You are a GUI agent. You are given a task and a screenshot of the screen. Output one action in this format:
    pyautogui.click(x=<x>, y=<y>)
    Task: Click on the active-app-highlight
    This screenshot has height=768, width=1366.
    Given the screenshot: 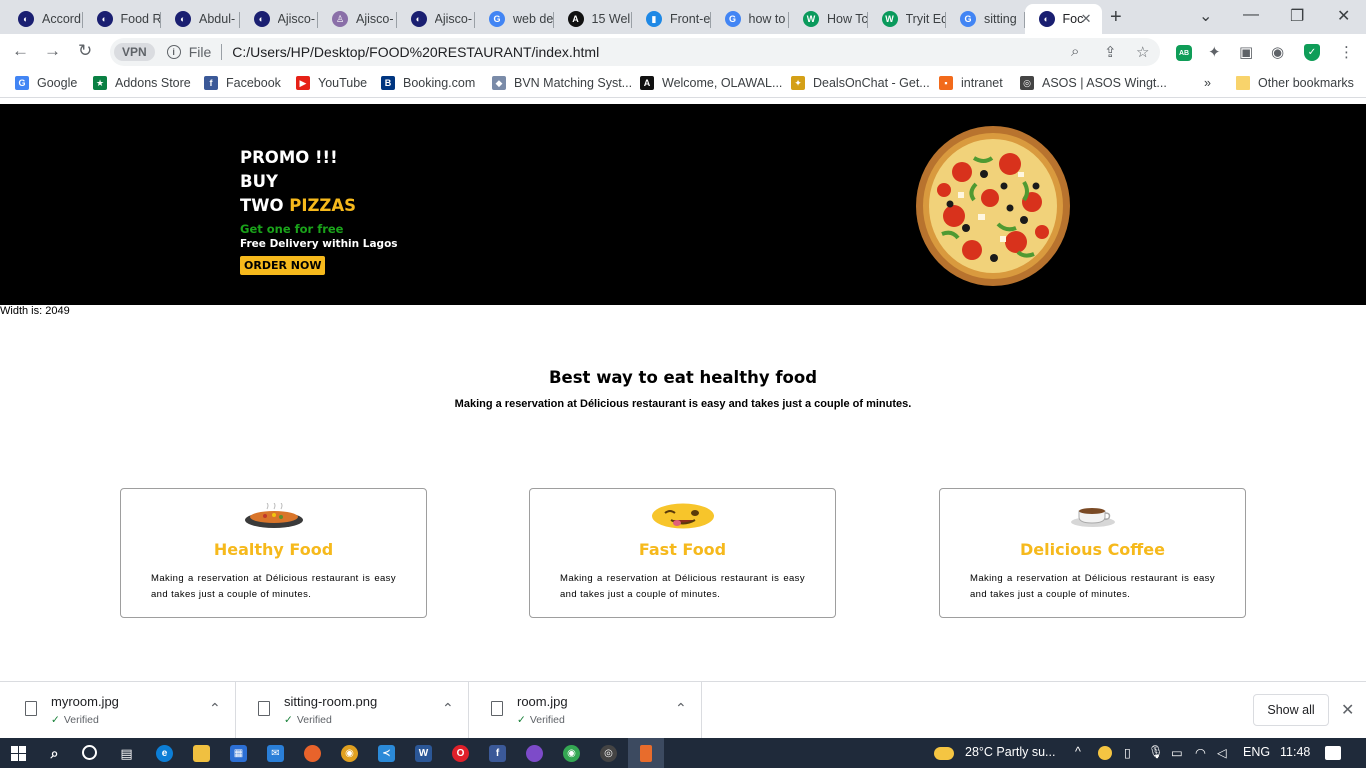 What is the action you would take?
    pyautogui.click(x=646, y=753)
    